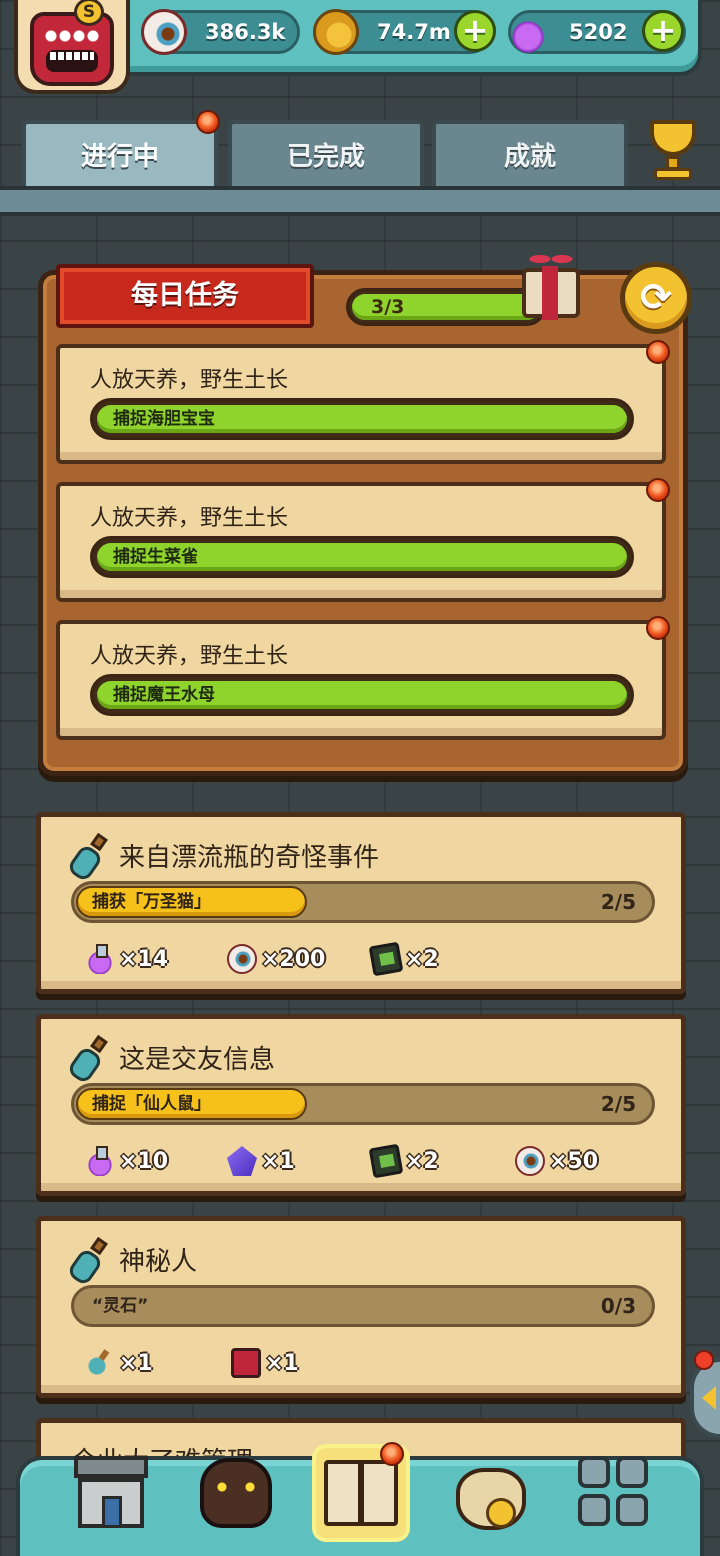  What do you see at coordinates (120, 1306) in the screenshot?
I see `event-task-label: “灵石”` at bounding box center [120, 1306].